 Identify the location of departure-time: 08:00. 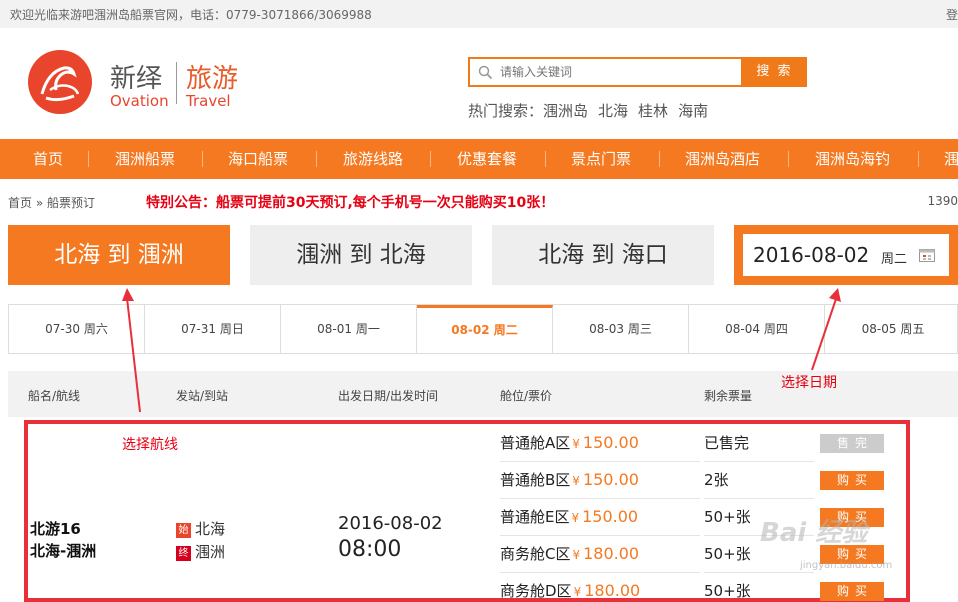
(370, 549).